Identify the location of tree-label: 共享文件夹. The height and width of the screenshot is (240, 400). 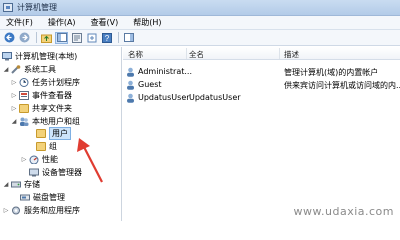
(52, 108).